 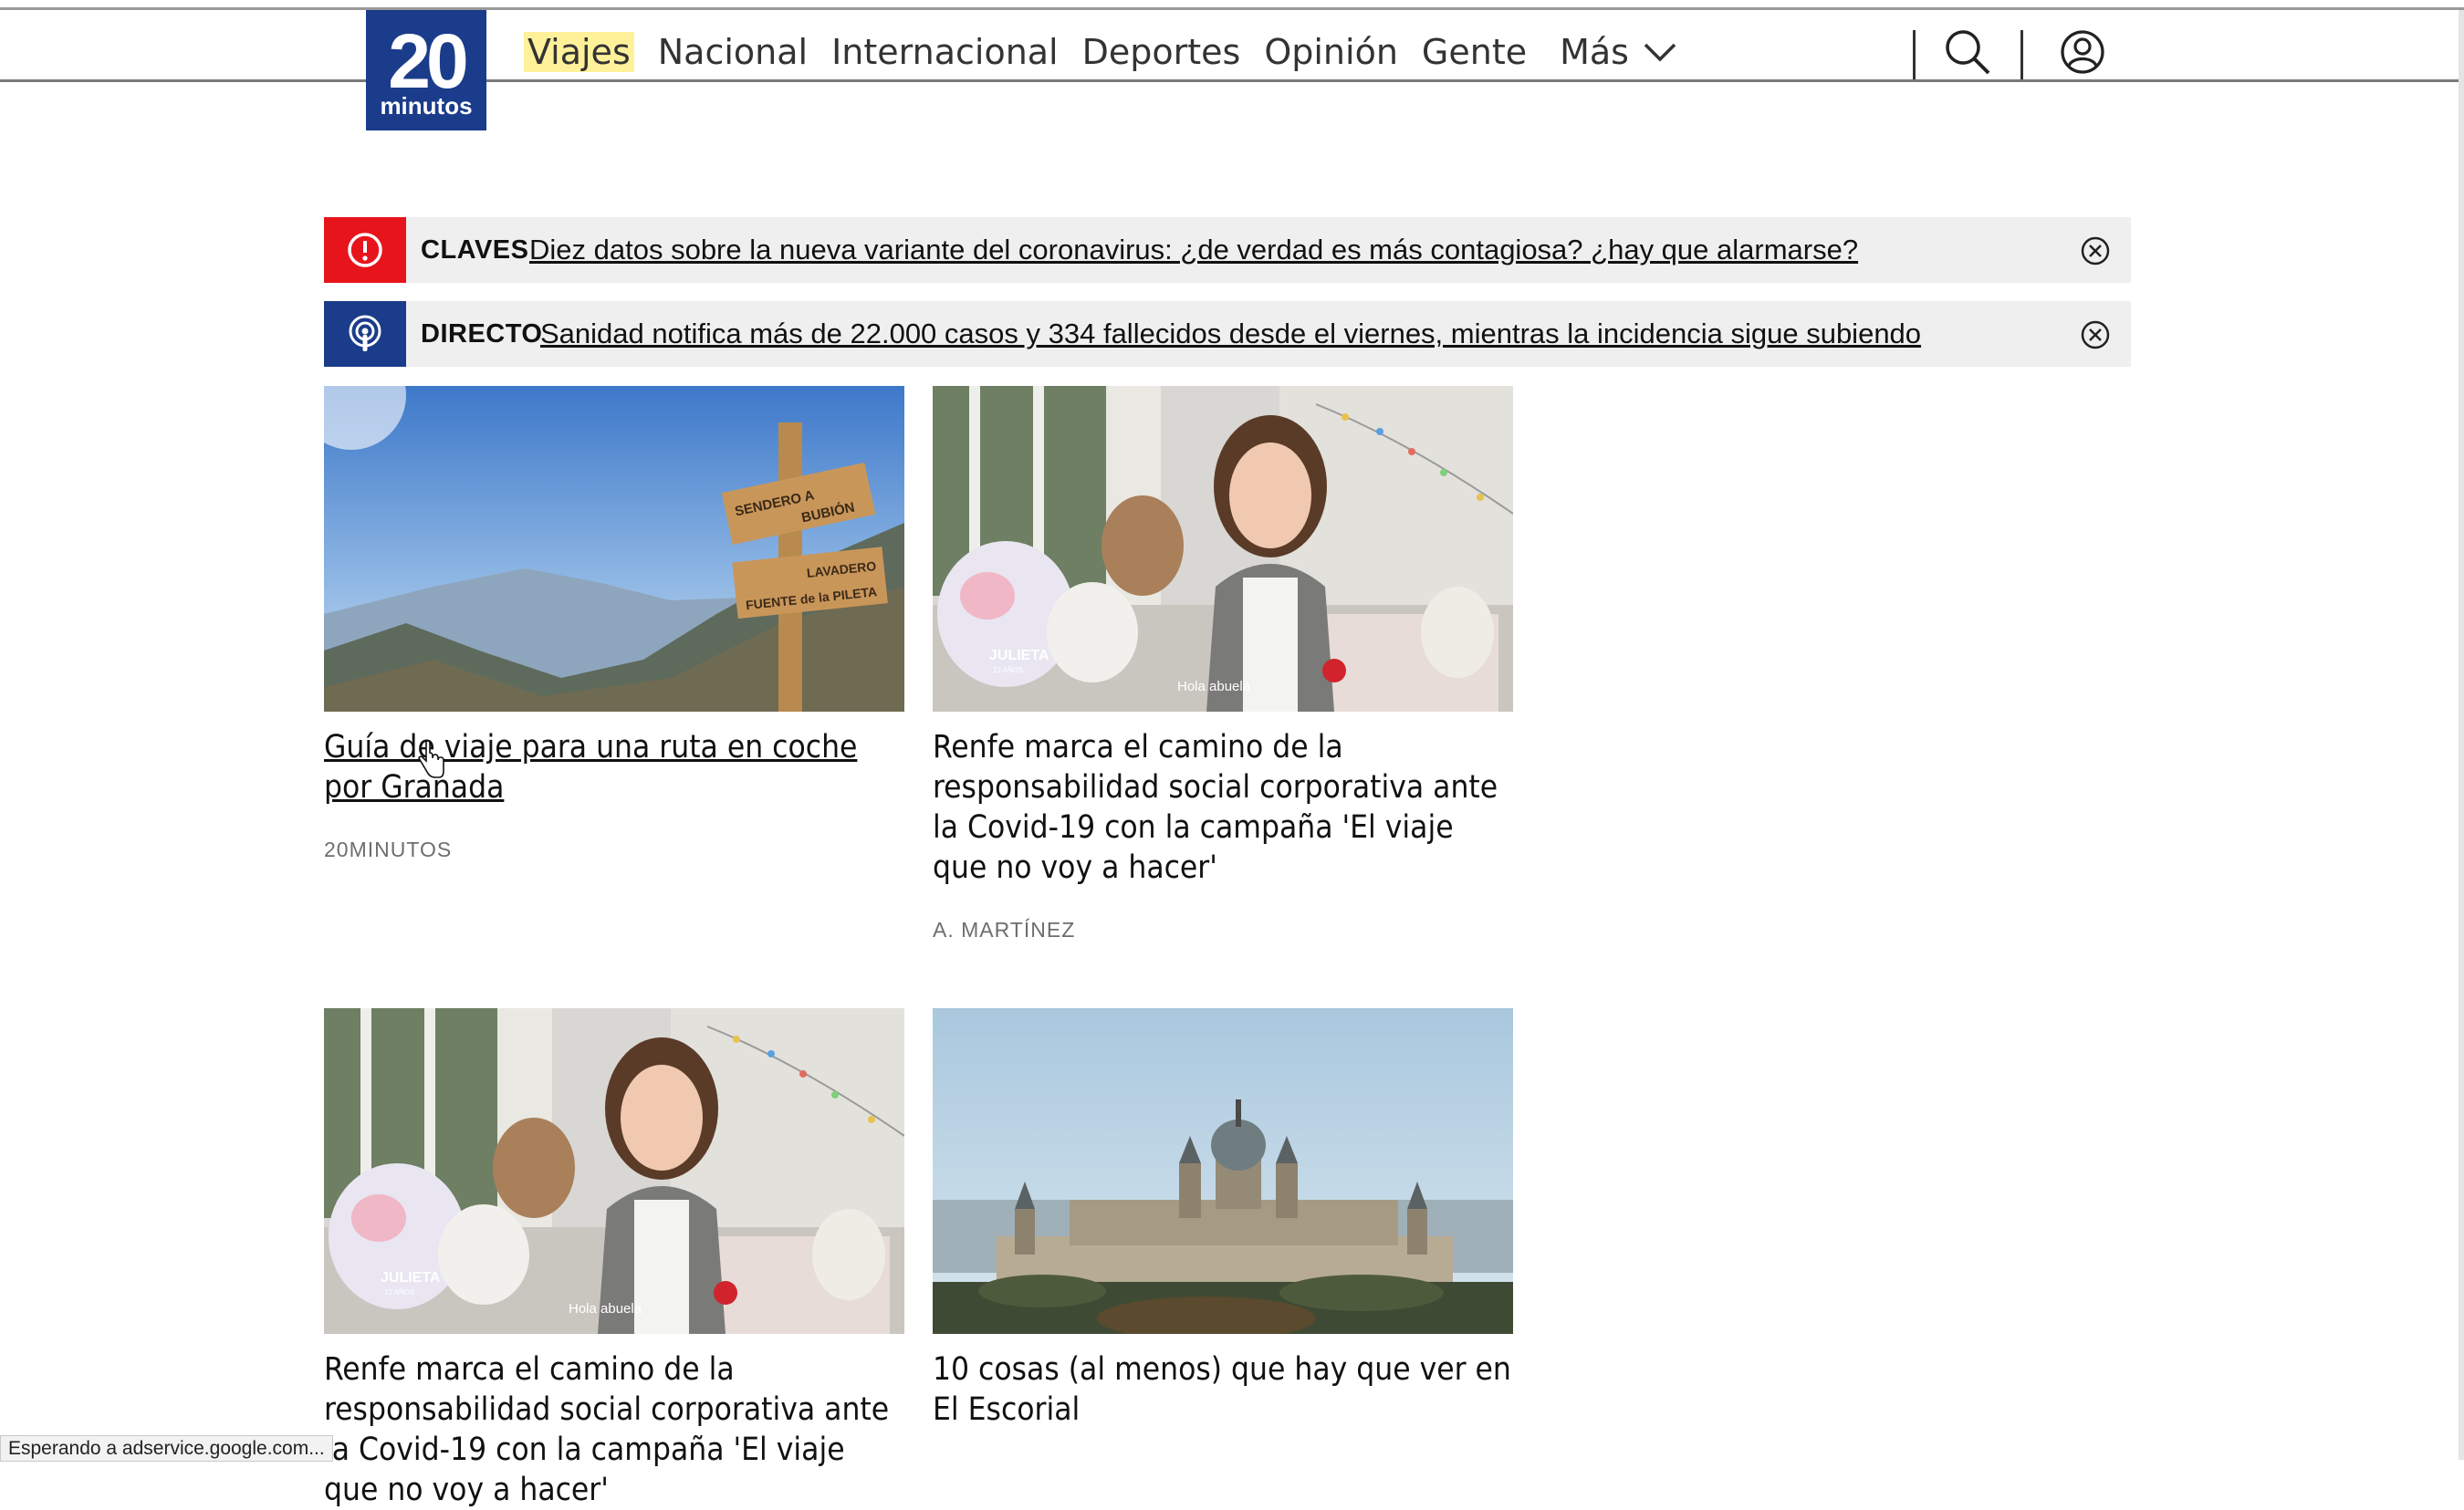 What do you see at coordinates (431, 759) in the screenshot?
I see `hand-cursor-icon` at bounding box center [431, 759].